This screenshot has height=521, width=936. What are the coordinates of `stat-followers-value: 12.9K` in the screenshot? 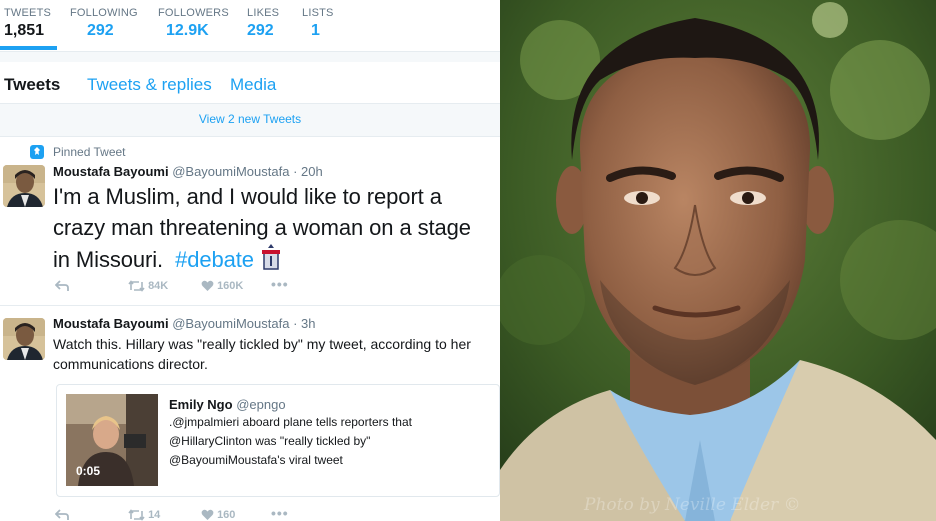 It's located at (187, 30).